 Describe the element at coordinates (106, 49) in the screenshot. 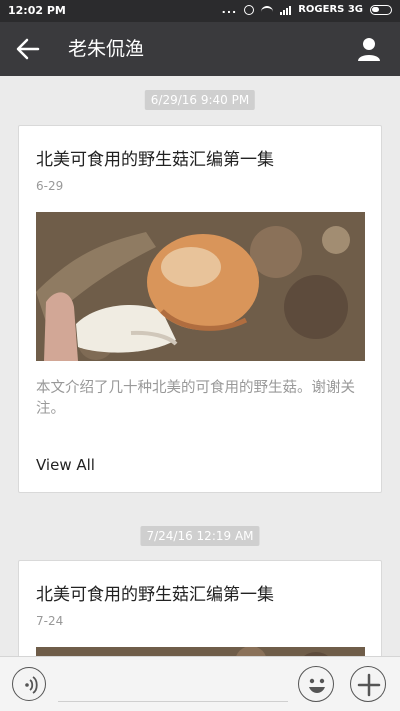

I see `page-title: 老朱侃渔` at that location.